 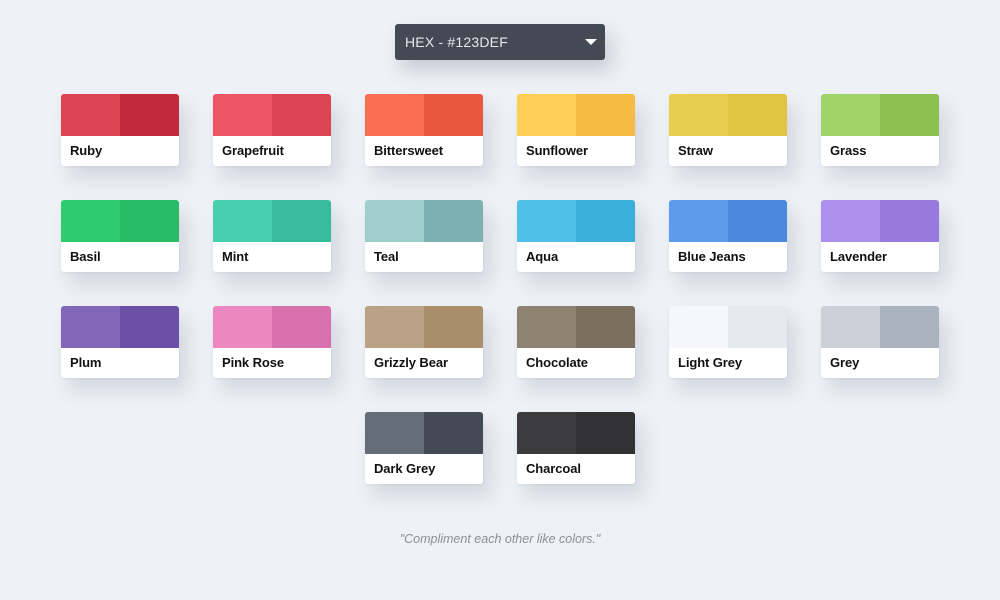 What do you see at coordinates (86, 150) in the screenshot?
I see `color-name: Ruby` at bounding box center [86, 150].